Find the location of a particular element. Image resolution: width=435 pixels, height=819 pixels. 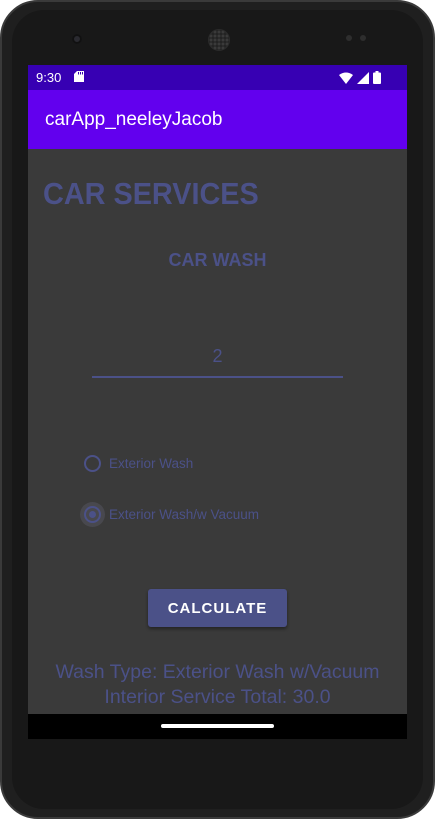

earpiece-speaker-icon is located at coordinates (219, 40).